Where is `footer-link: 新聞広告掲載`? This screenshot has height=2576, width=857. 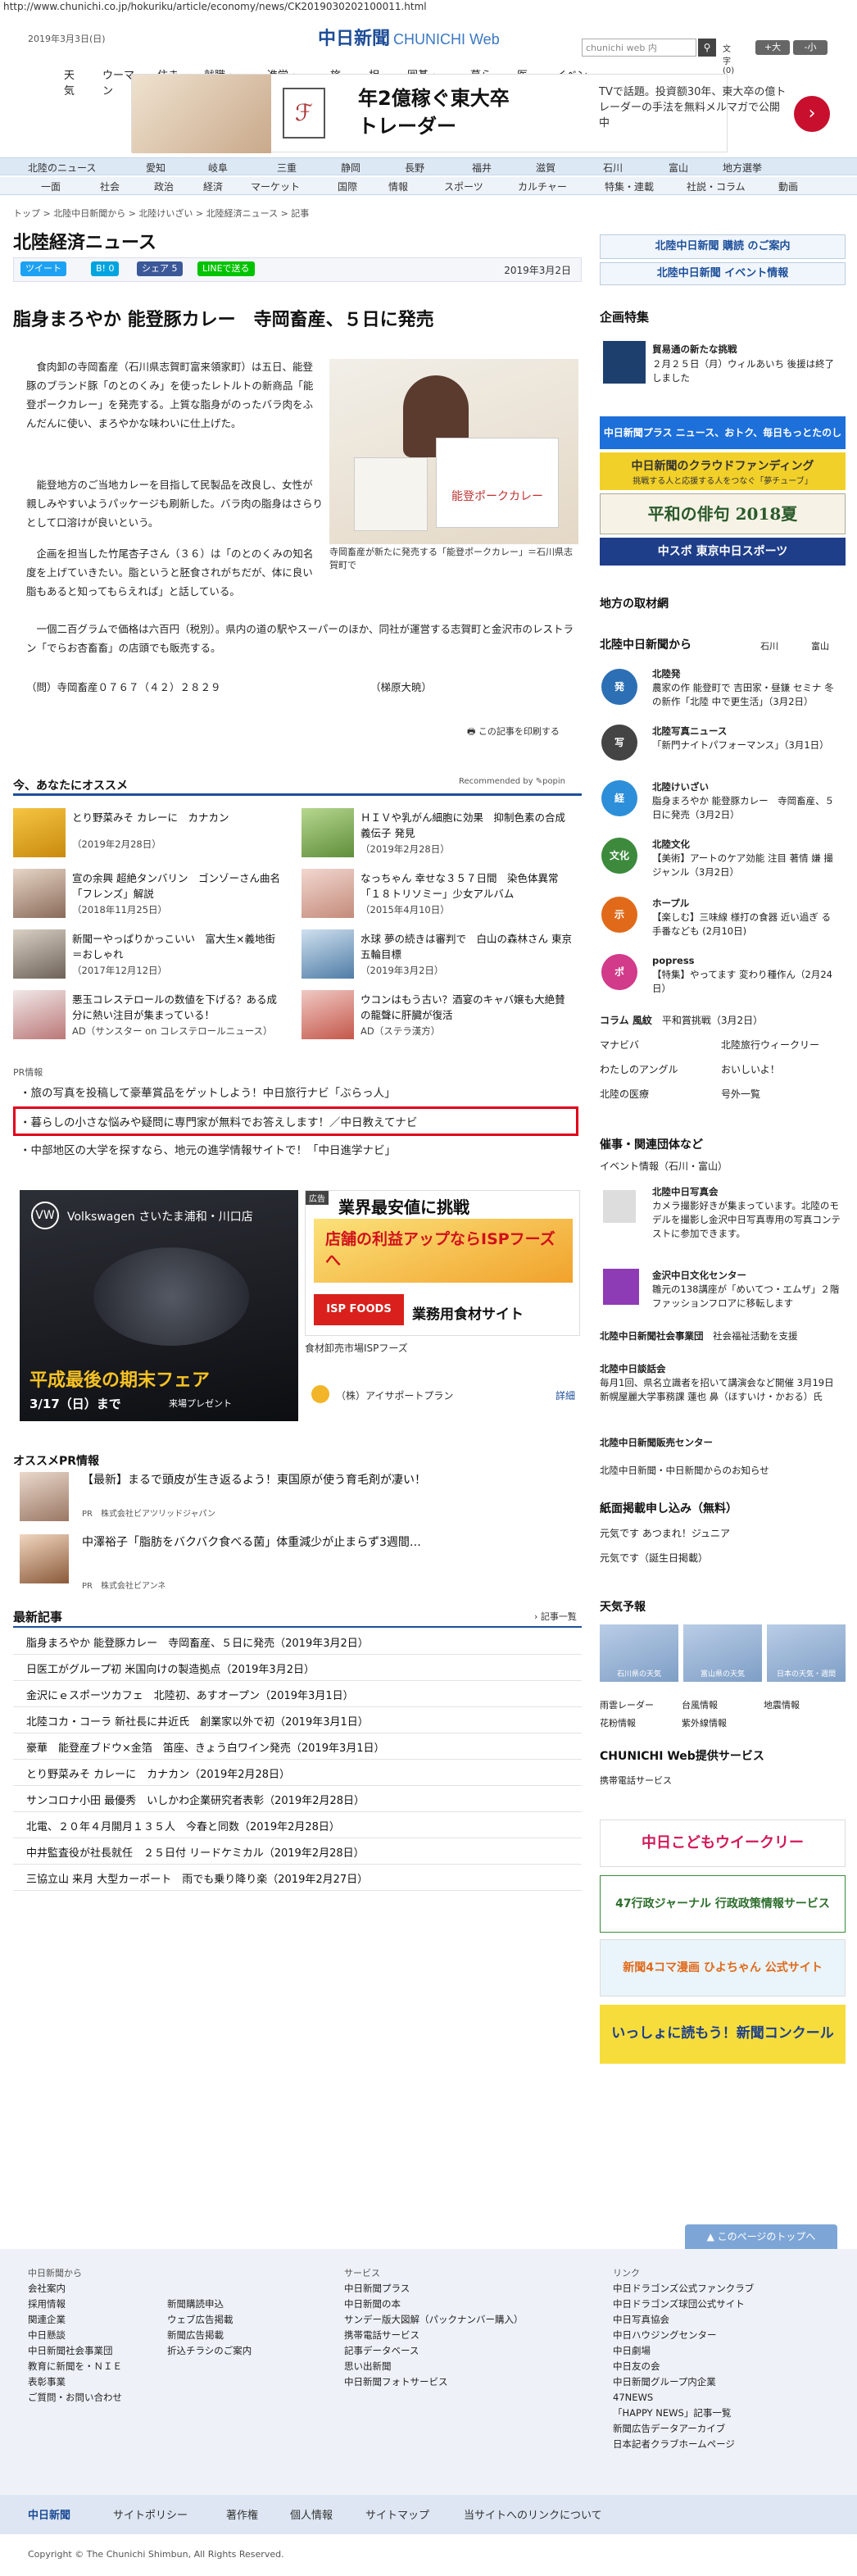
footer-link: 新聞広告掲載 is located at coordinates (210, 2335).